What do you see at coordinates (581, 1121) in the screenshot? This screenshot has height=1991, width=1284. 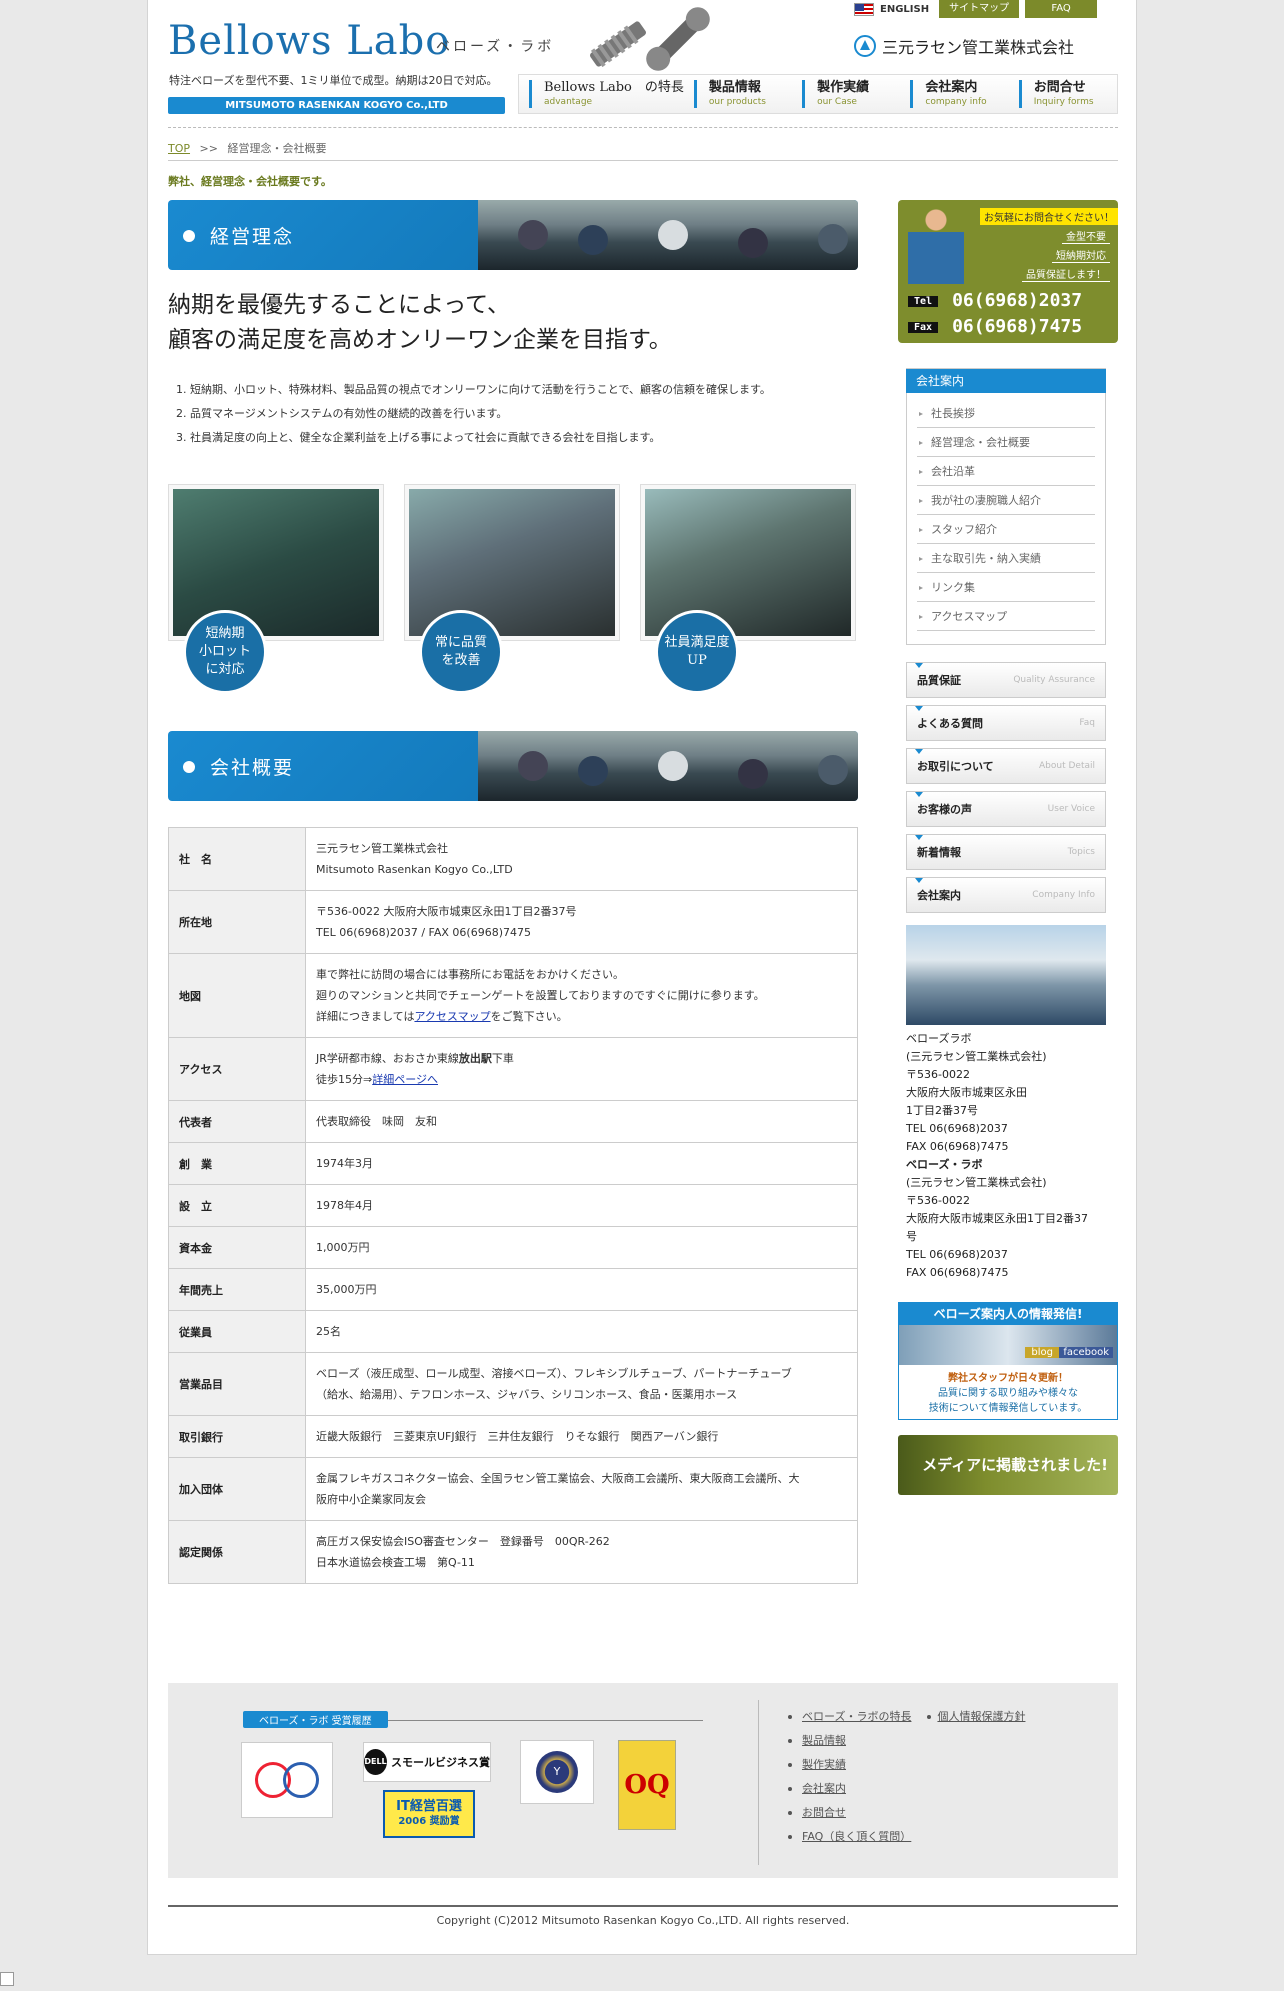 I see `row-value: 代表取締役 味岡 友和` at bounding box center [581, 1121].